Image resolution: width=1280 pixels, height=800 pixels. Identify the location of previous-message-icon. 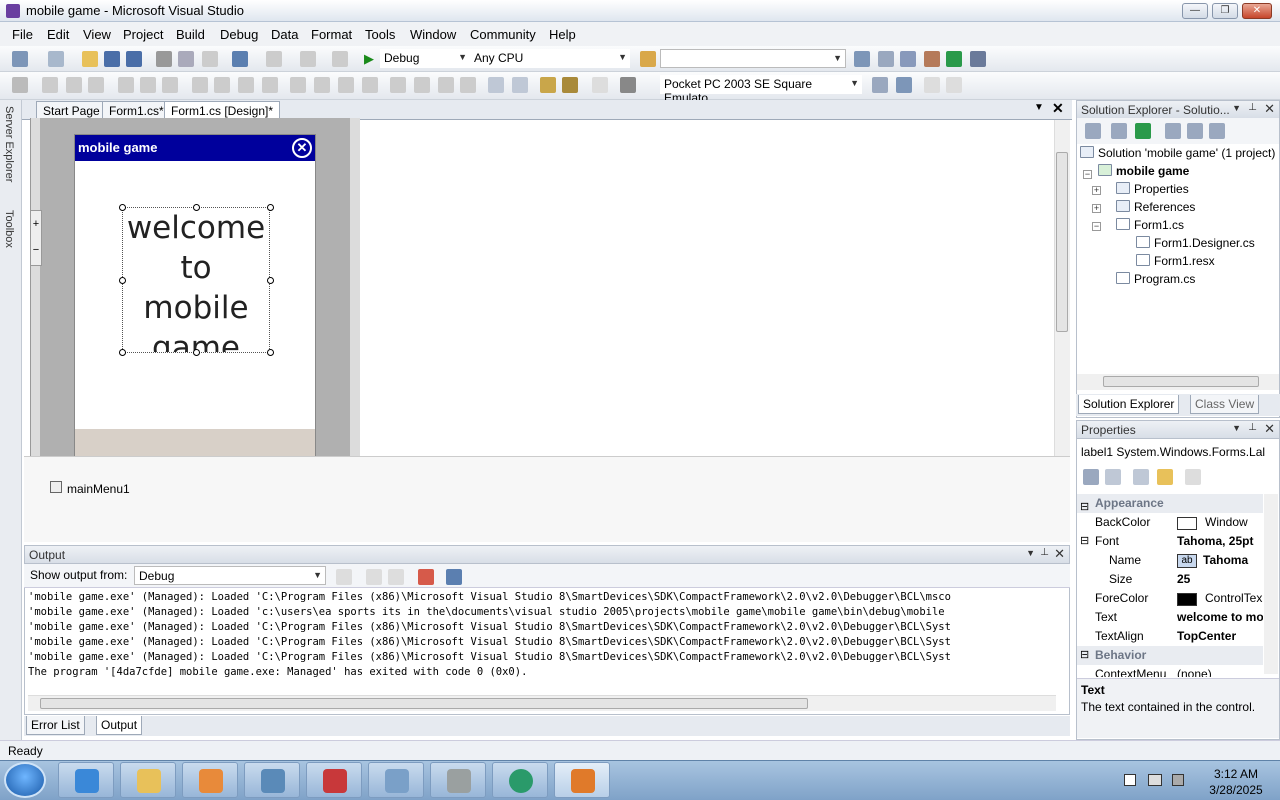
(374, 577).